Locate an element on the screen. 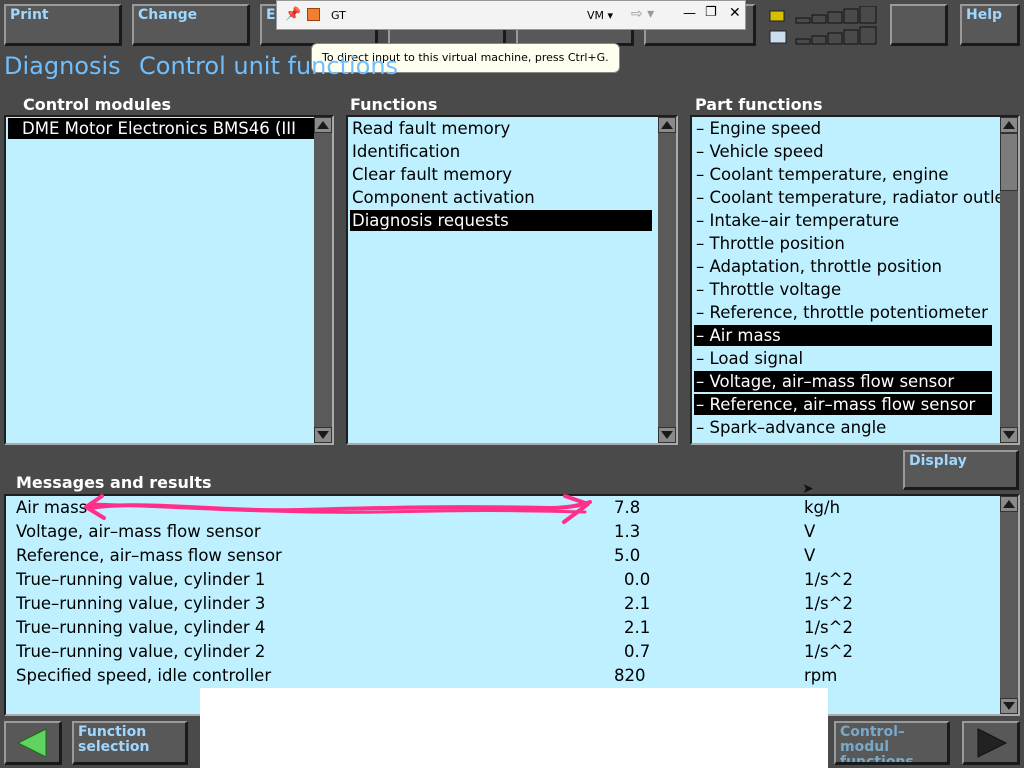 Image resolution: width=1024 pixels, height=768 pixels. list-item: – Reference, throttle potentiometer is located at coordinates (845, 312).